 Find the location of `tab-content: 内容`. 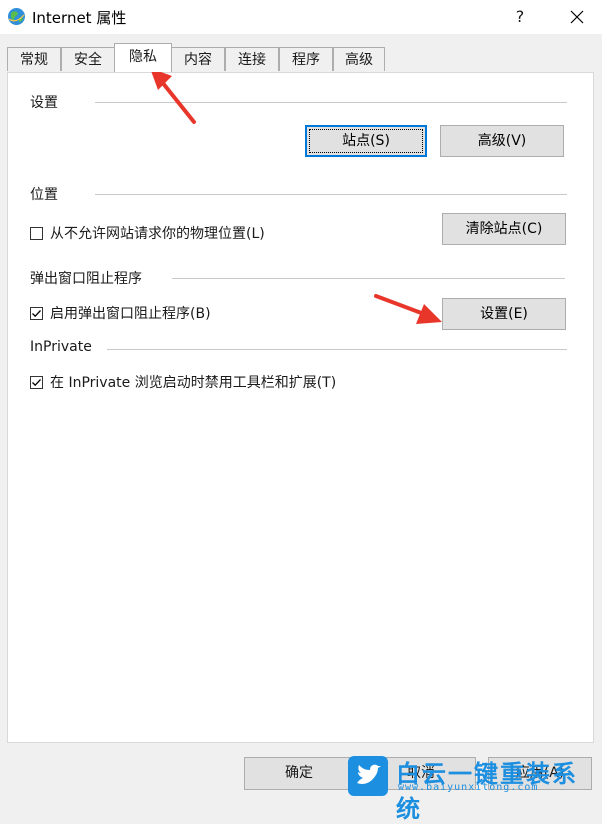

tab-content: 内容 is located at coordinates (198, 59).